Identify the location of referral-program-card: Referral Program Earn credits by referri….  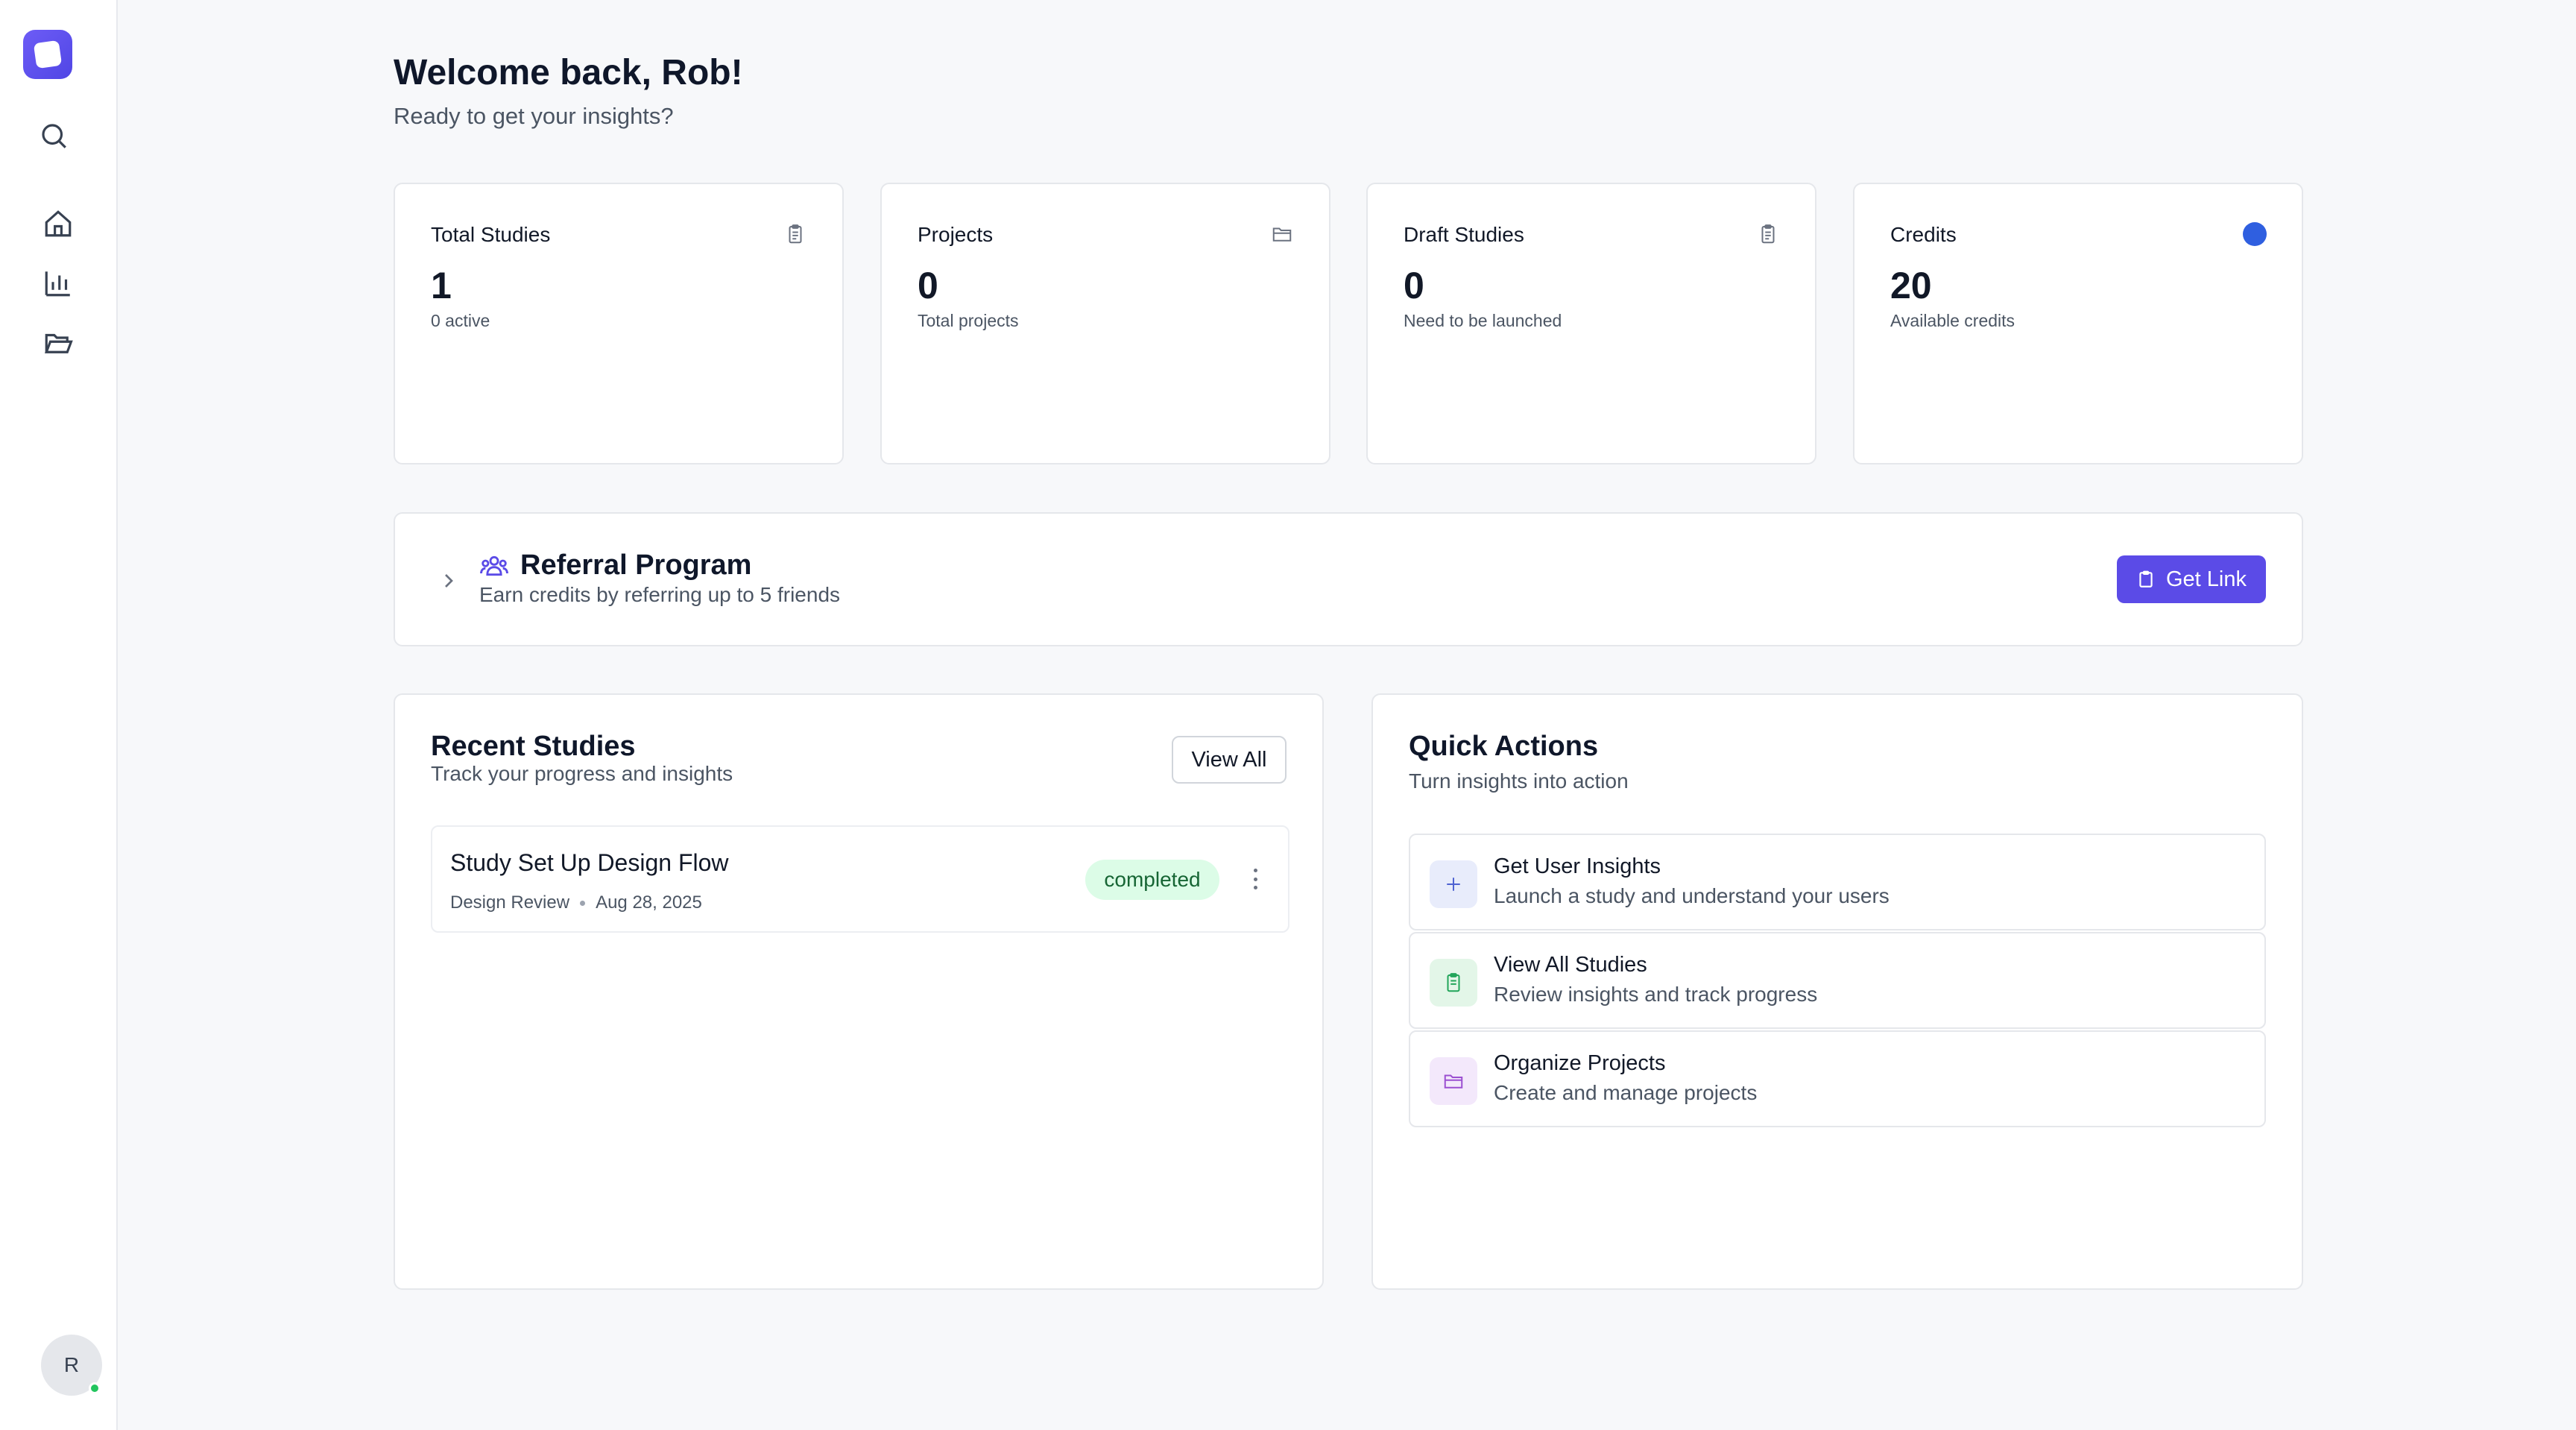
(1348, 579).